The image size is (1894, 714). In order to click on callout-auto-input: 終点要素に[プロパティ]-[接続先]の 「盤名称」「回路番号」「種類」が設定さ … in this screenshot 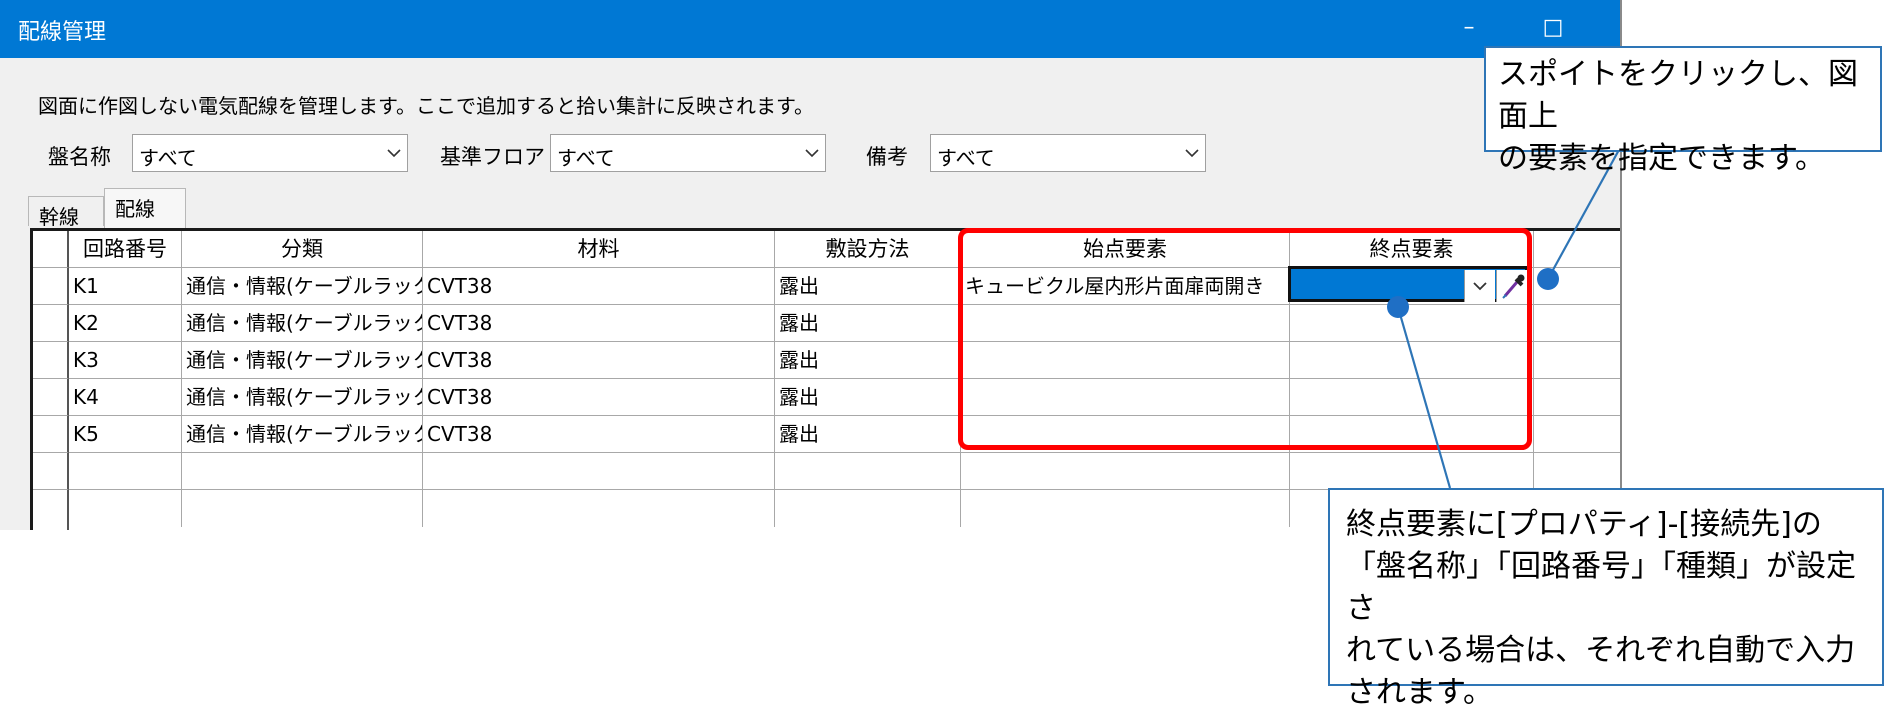, I will do `click(1606, 599)`.